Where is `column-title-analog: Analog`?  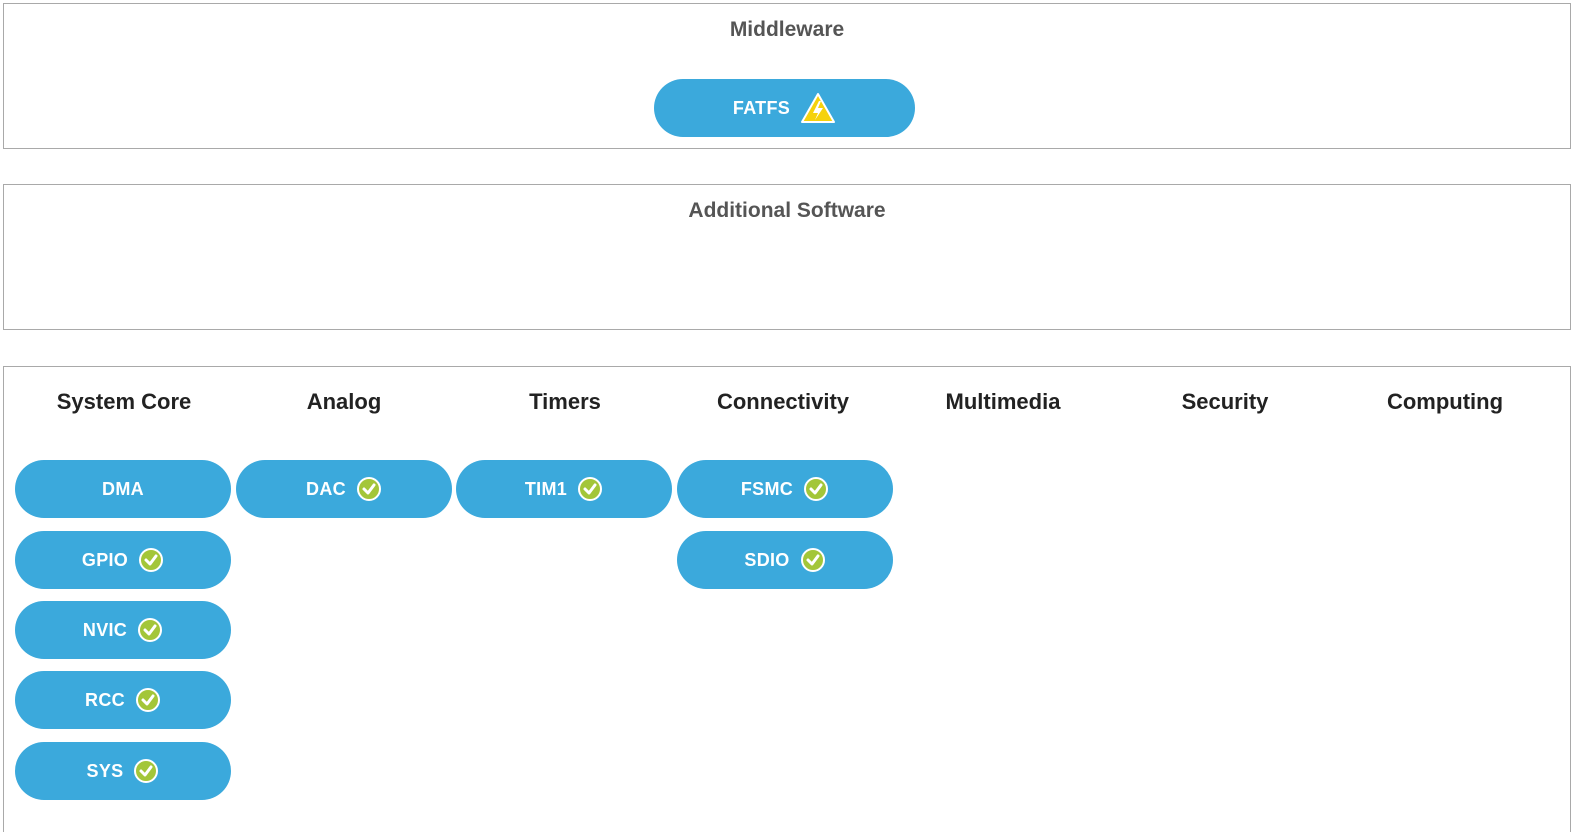 column-title-analog: Analog is located at coordinates (344, 401).